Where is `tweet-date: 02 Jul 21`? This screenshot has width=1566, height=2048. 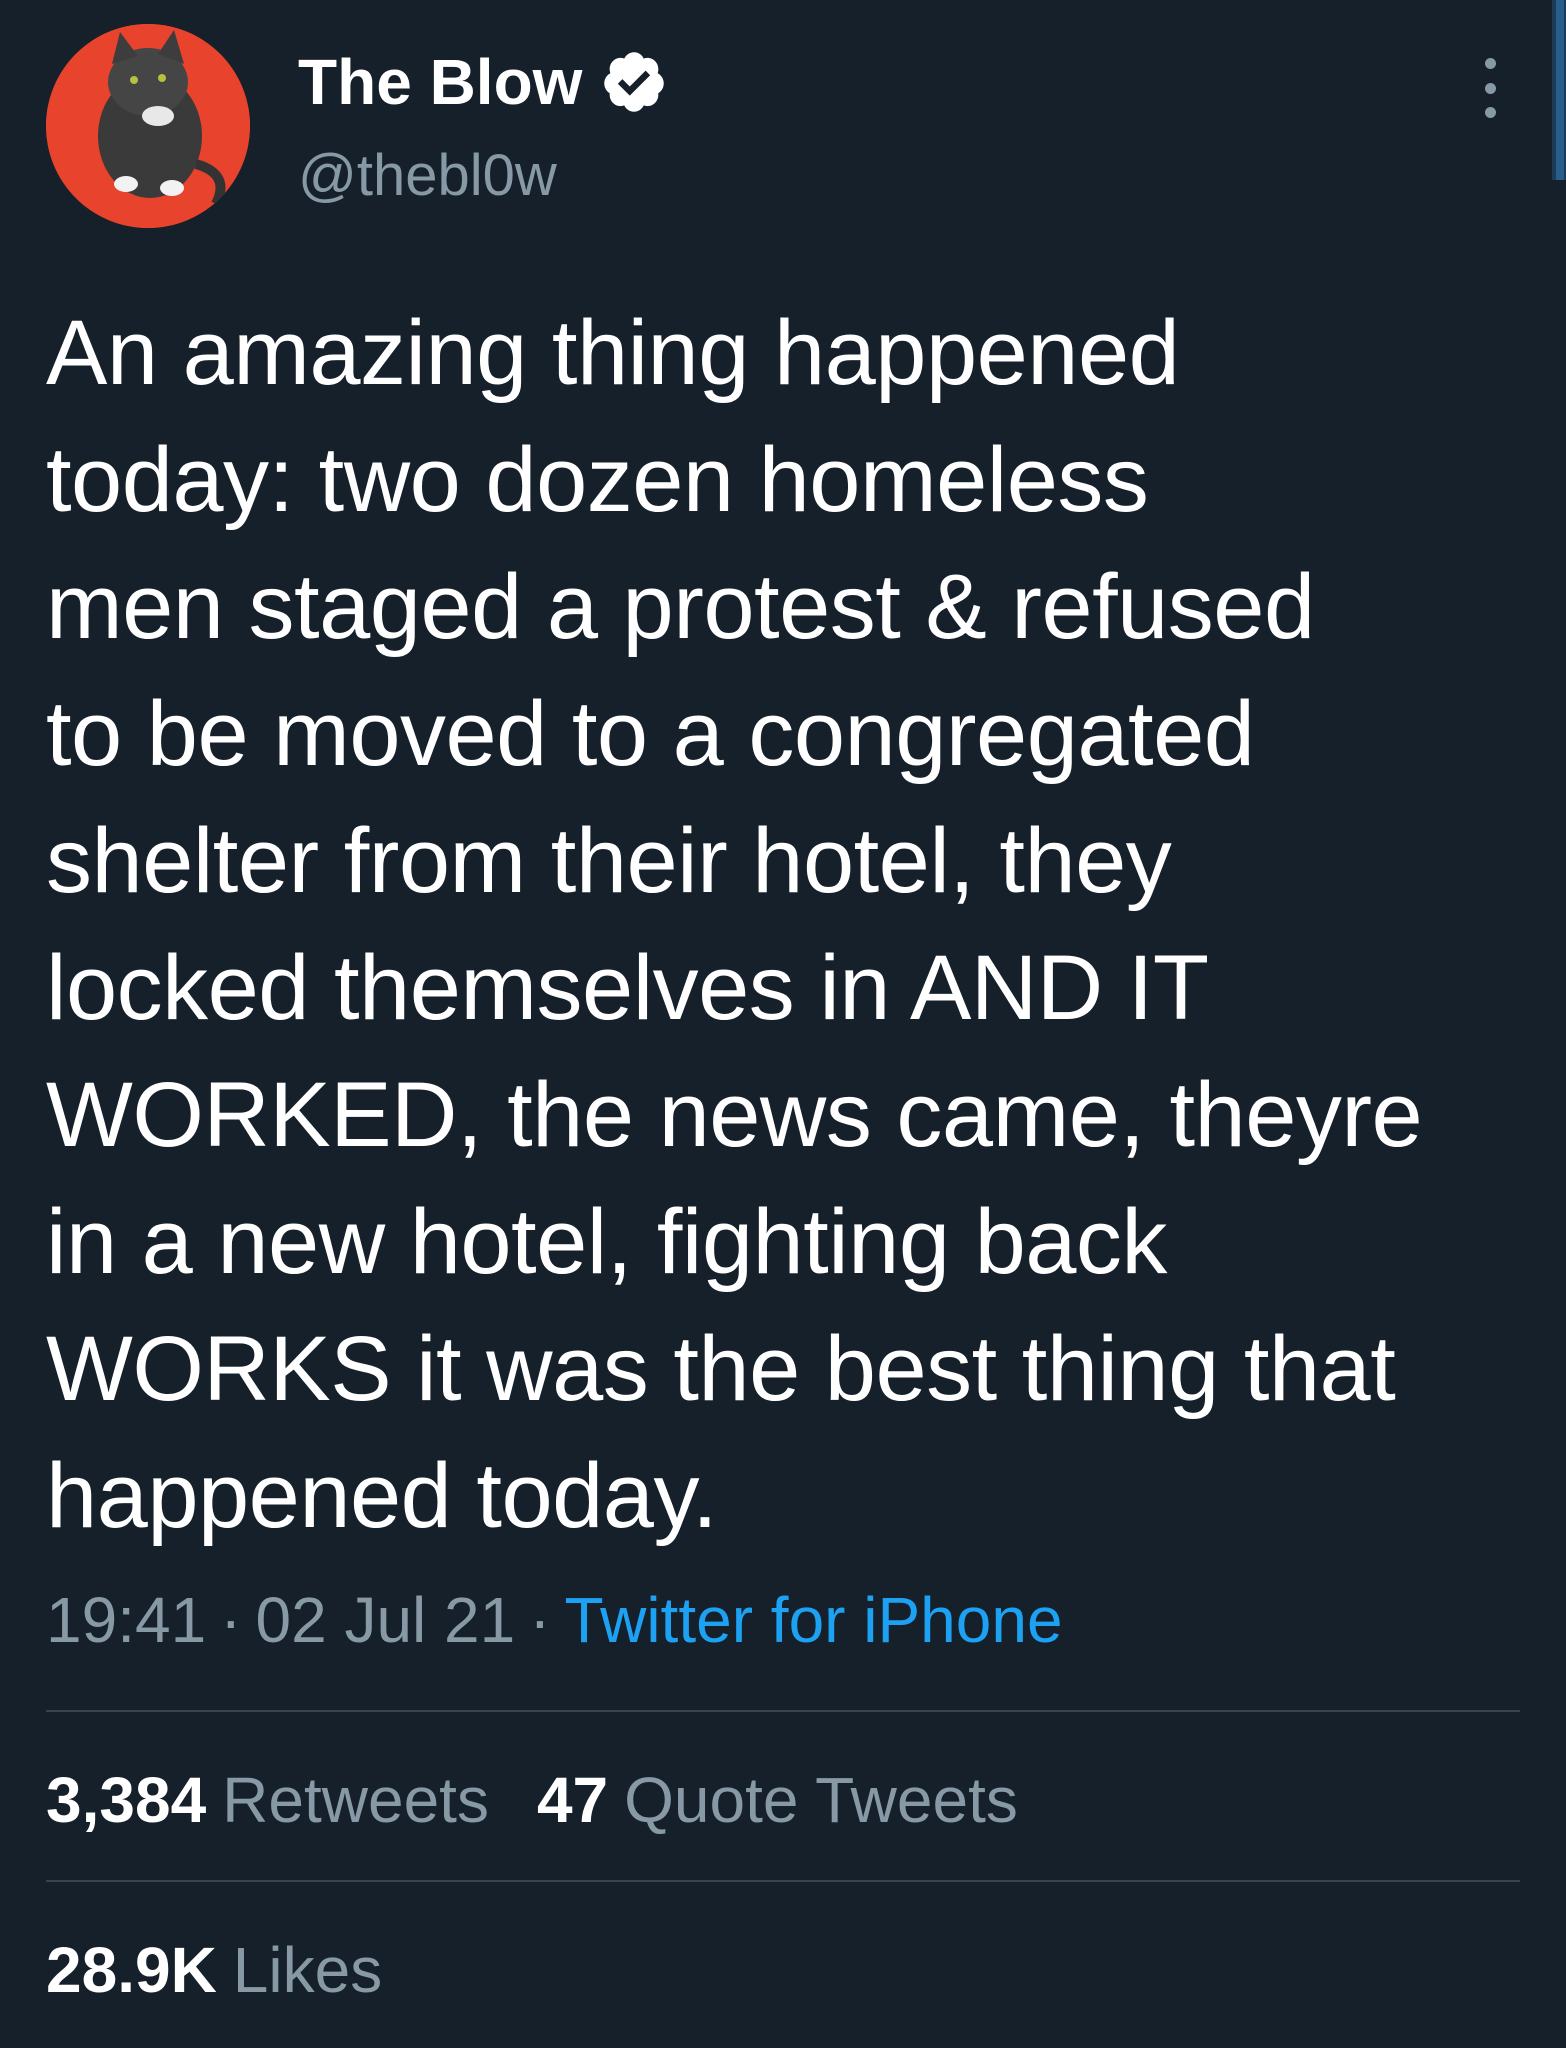
tweet-date: 02 Jul 21 is located at coordinates (385, 1620).